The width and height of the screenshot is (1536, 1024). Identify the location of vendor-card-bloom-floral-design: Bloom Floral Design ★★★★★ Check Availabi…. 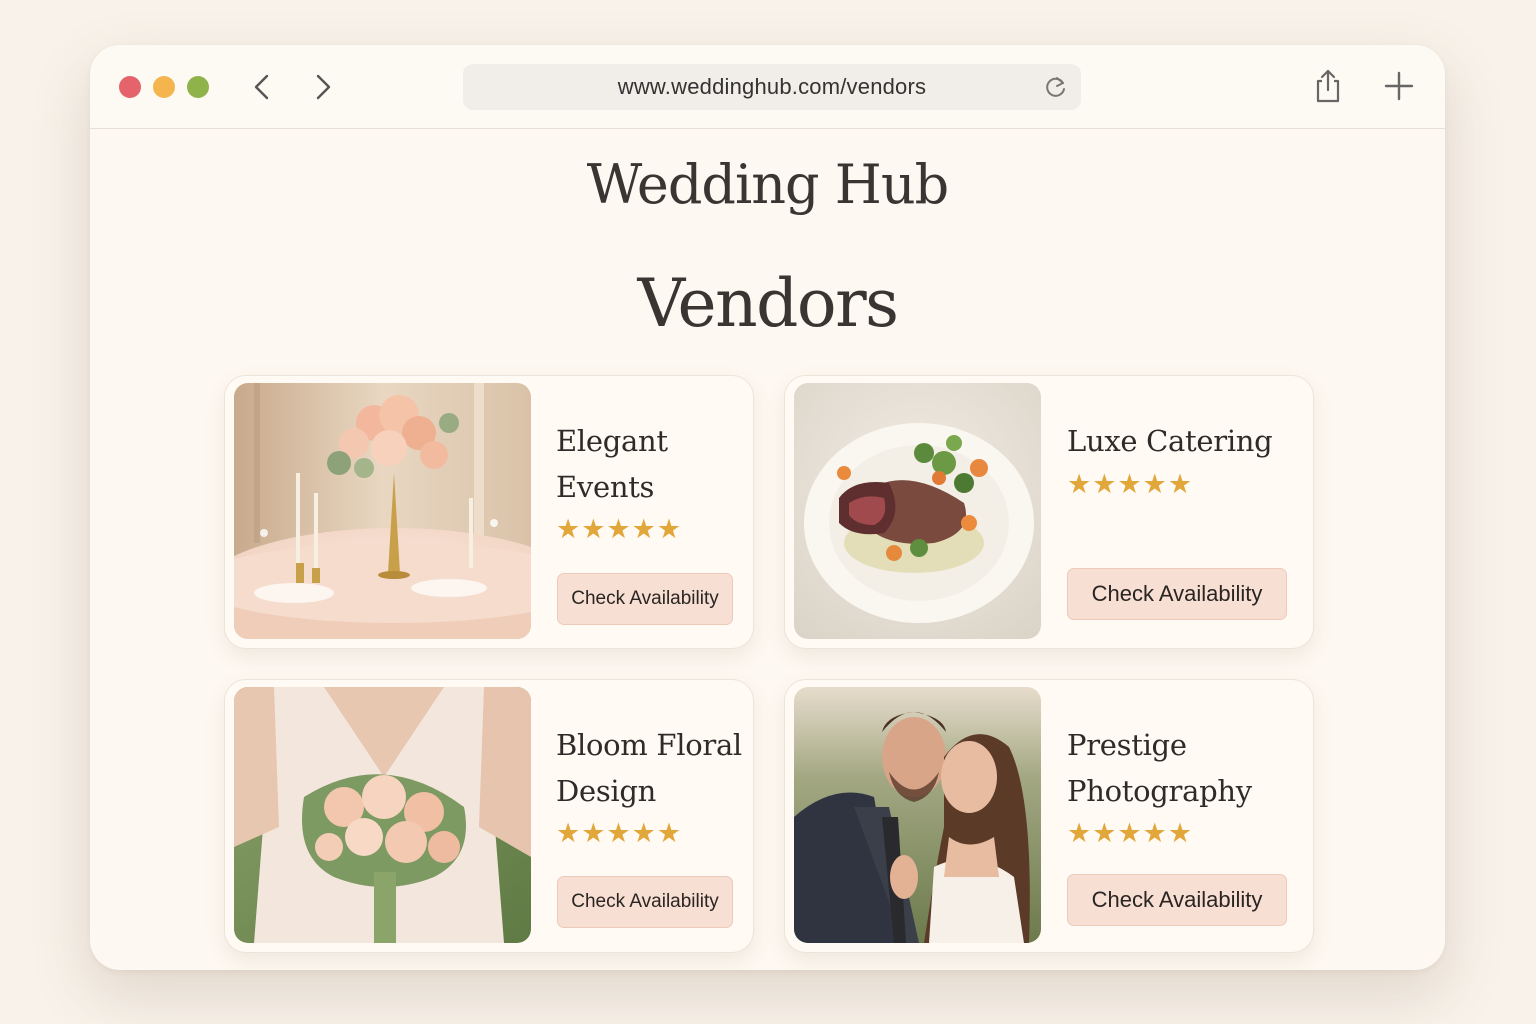
(489, 816).